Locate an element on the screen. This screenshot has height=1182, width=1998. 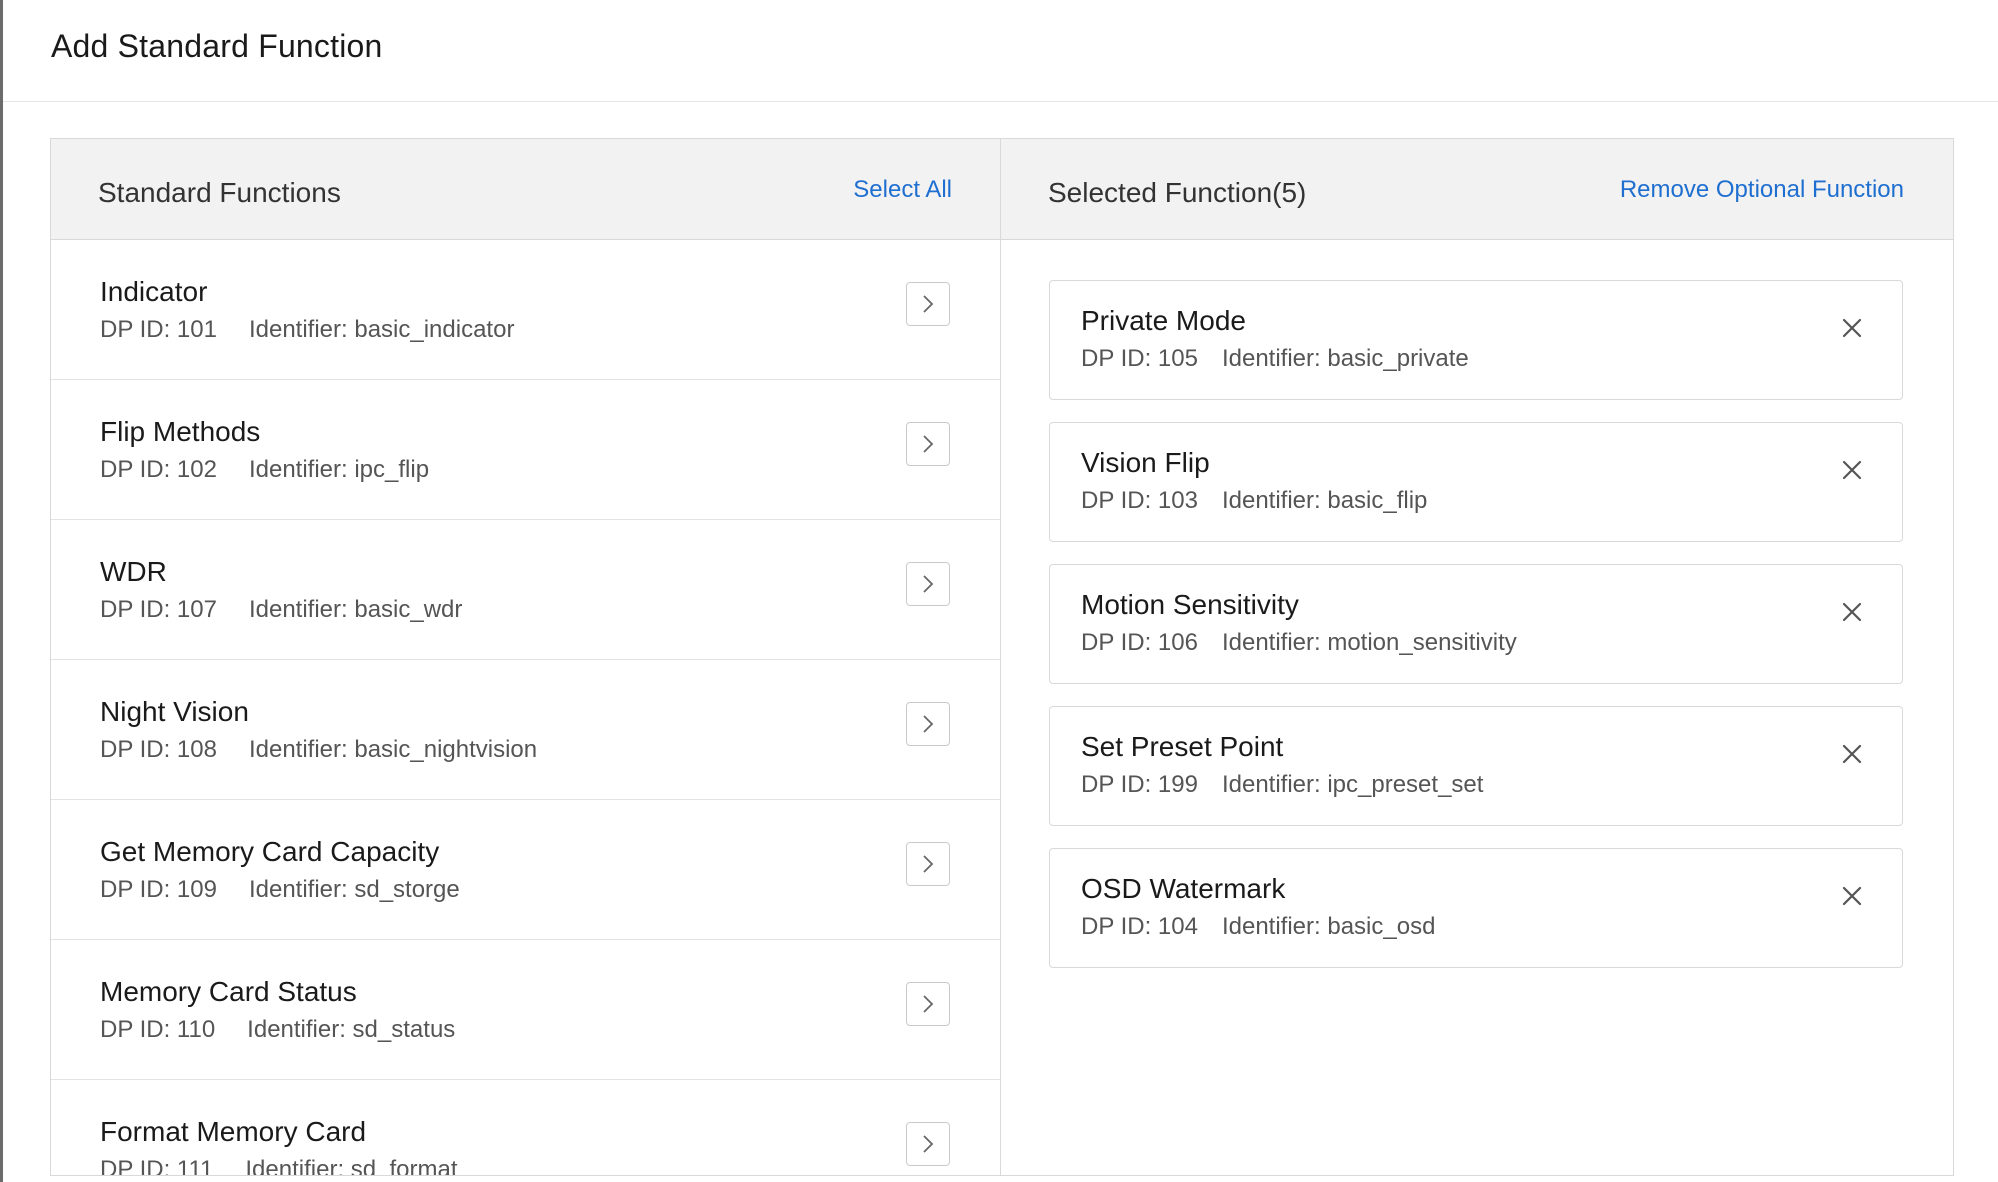
function-meta: DP ID: 108 Identifier: basic_nightvision is located at coordinates (318, 750).